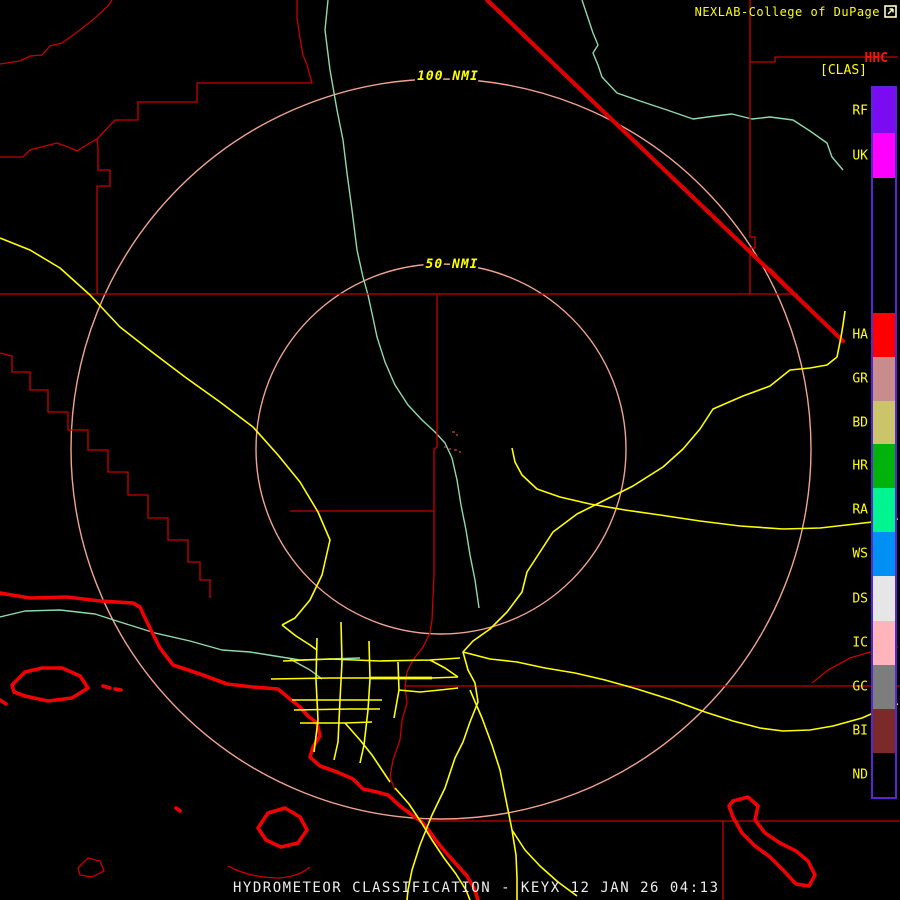  What do you see at coordinates (365, 702) in the screenshot?
I see `city-freeway-grid` at bounding box center [365, 702].